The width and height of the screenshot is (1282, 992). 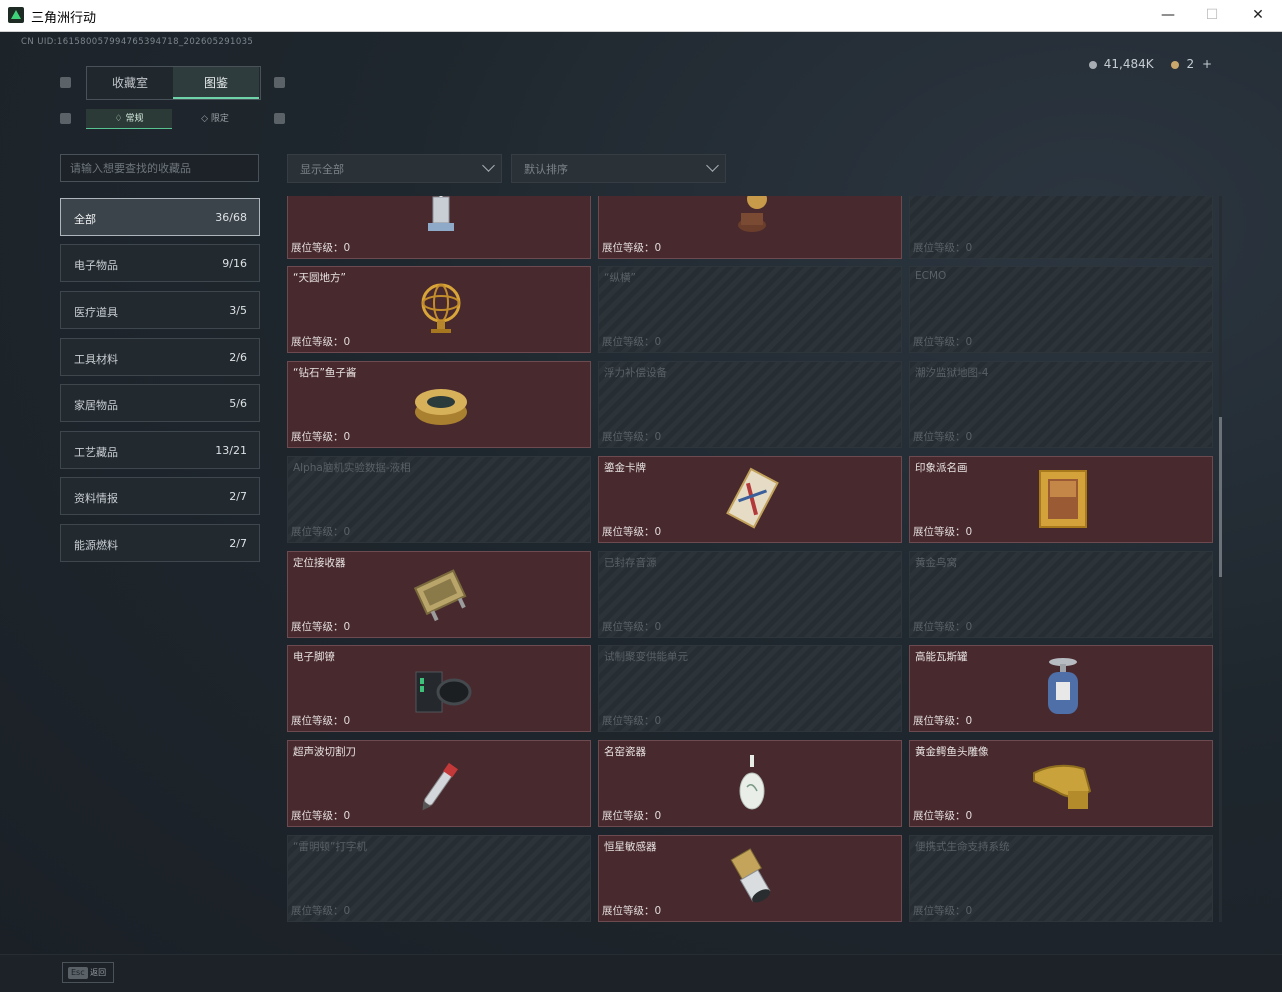 I want to click on item-cell: 鎏金卡牌 展位等级：0, so click(x=750, y=499).